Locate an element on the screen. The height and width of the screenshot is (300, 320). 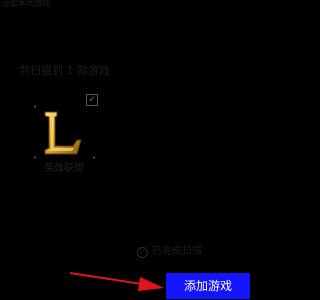
scan-status: ✓ 已完成扫描 is located at coordinates (169, 252).